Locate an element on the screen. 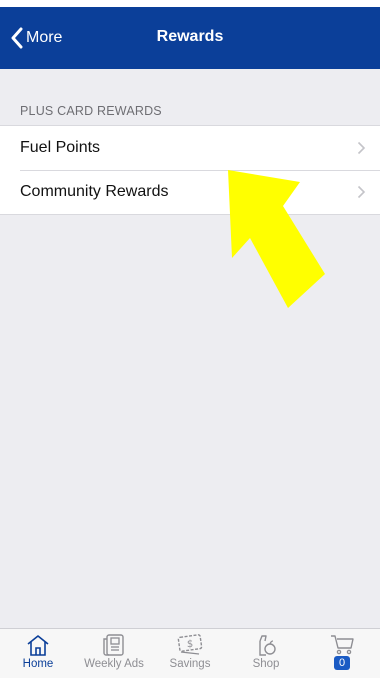 The image size is (380, 678). fuel-points-row: Fuel Points is located at coordinates (190, 148).